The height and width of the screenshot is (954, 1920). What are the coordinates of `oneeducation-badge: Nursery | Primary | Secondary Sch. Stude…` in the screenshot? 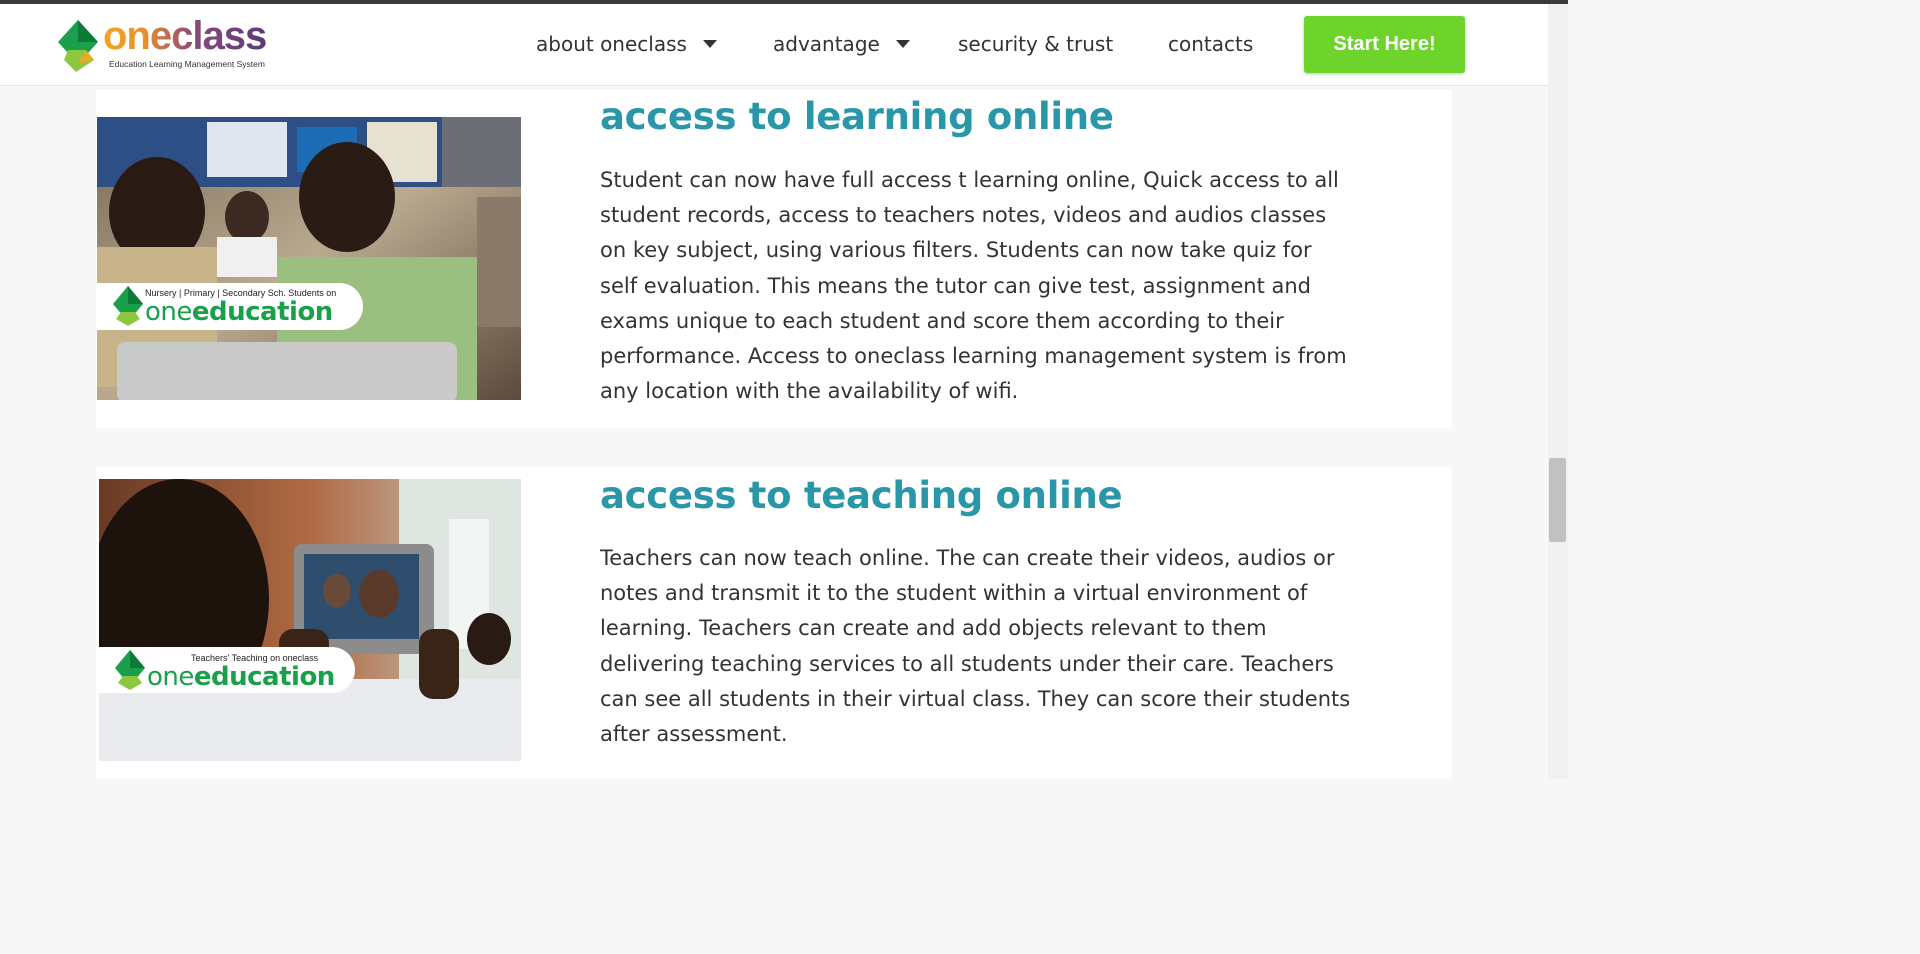 It's located at (230, 306).